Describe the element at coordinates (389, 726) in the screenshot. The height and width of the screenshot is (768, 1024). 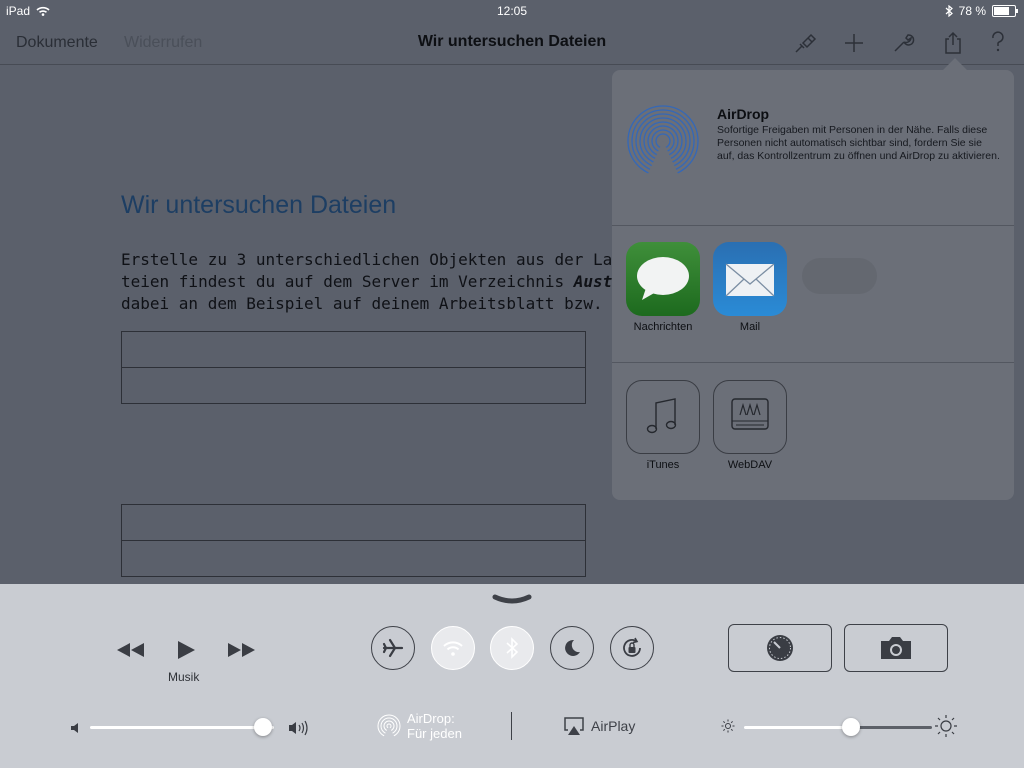
I see `airdrop-small-icon` at that location.